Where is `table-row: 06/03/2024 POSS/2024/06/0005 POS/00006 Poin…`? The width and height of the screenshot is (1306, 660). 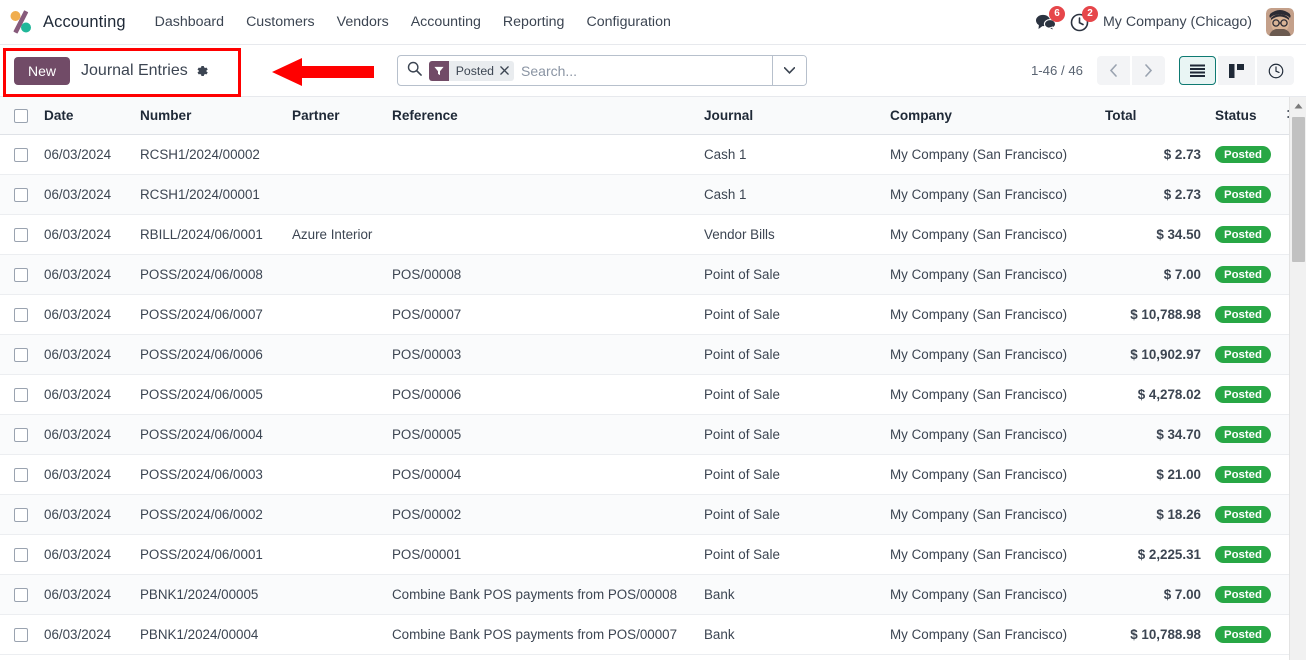 table-row: 06/03/2024 POSS/2024/06/0005 POS/00006 Poin… is located at coordinates (653, 394).